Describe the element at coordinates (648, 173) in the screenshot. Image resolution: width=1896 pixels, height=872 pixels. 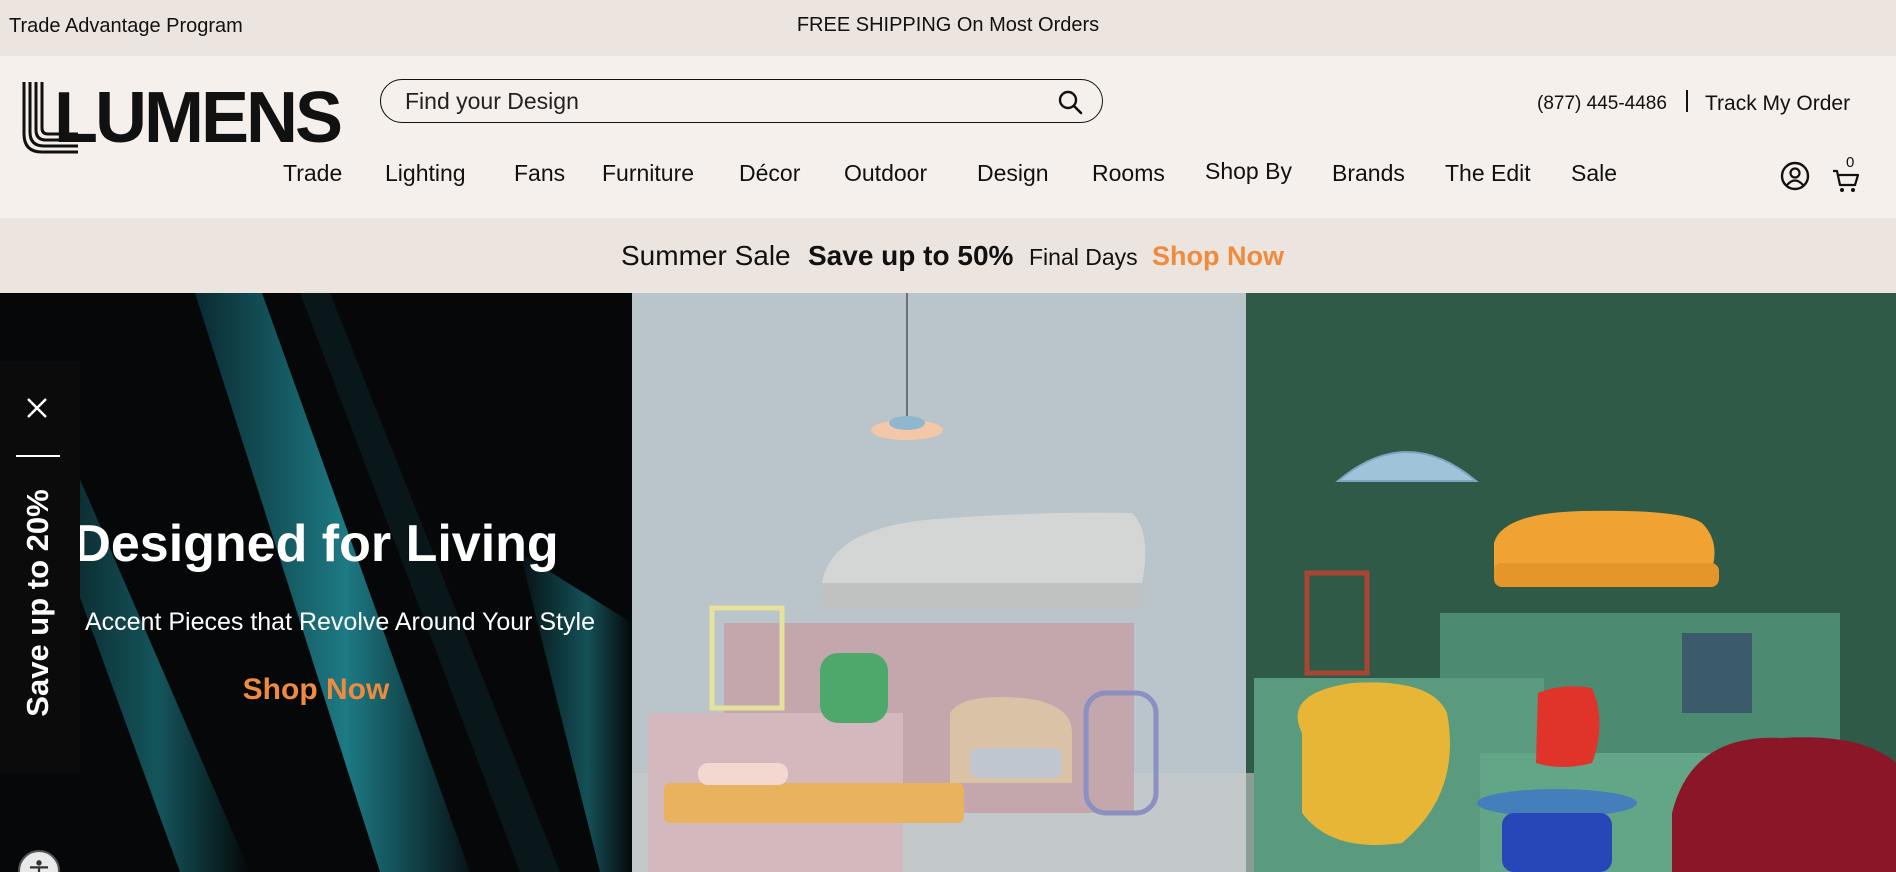
I see `nav-item-furniture: Furniture` at that location.